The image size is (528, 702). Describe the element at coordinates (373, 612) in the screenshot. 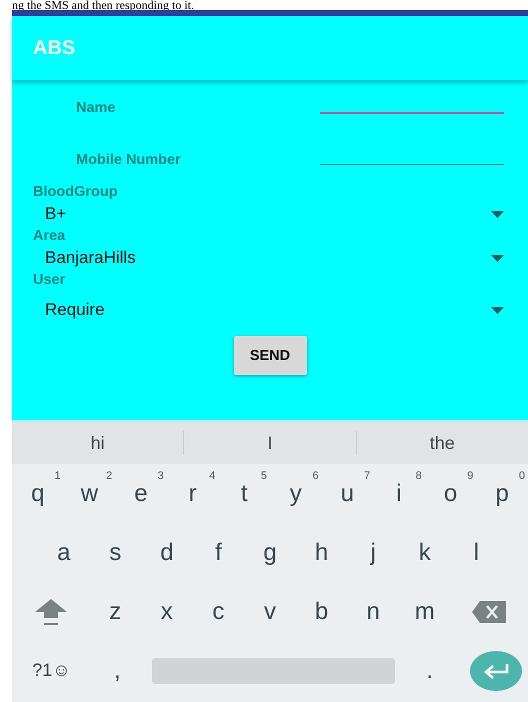

I see `key: n` at that location.